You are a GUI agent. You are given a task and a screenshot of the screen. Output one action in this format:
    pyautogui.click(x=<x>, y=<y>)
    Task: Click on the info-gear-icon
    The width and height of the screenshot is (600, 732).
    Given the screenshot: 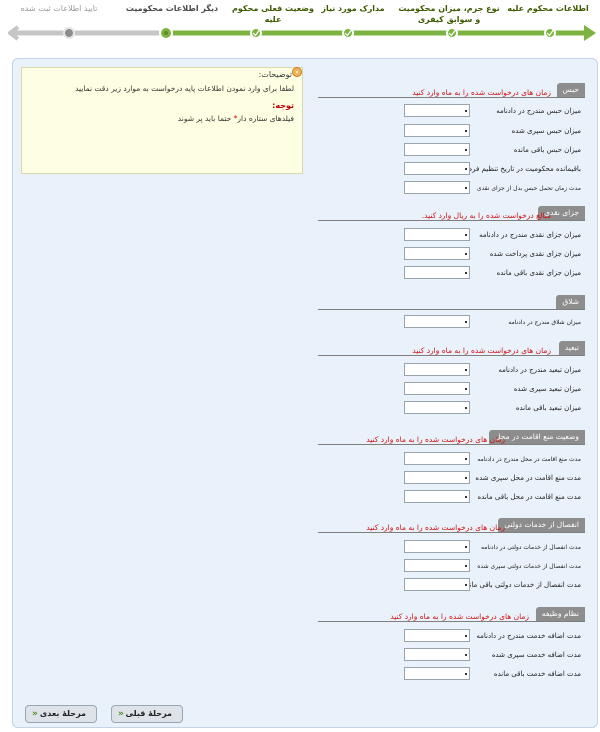 What is the action you would take?
    pyautogui.click(x=297, y=72)
    